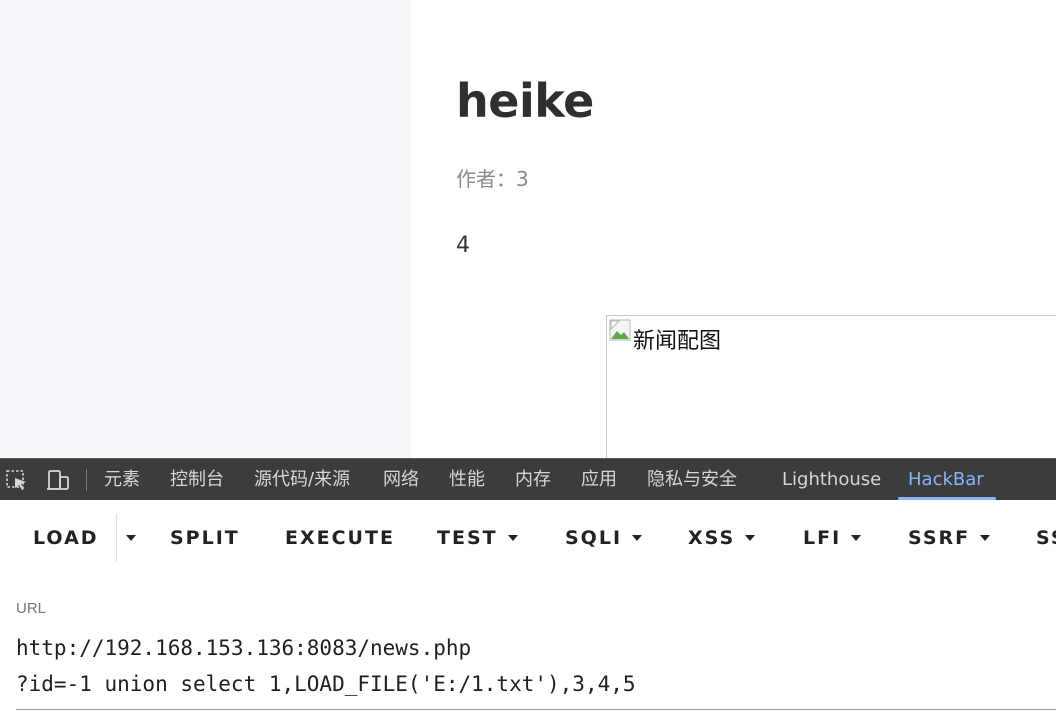 Image resolution: width=1056 pixels, height=726 pixels. I want to click on sqli-menu-label: SQLI, so click(594, 538).